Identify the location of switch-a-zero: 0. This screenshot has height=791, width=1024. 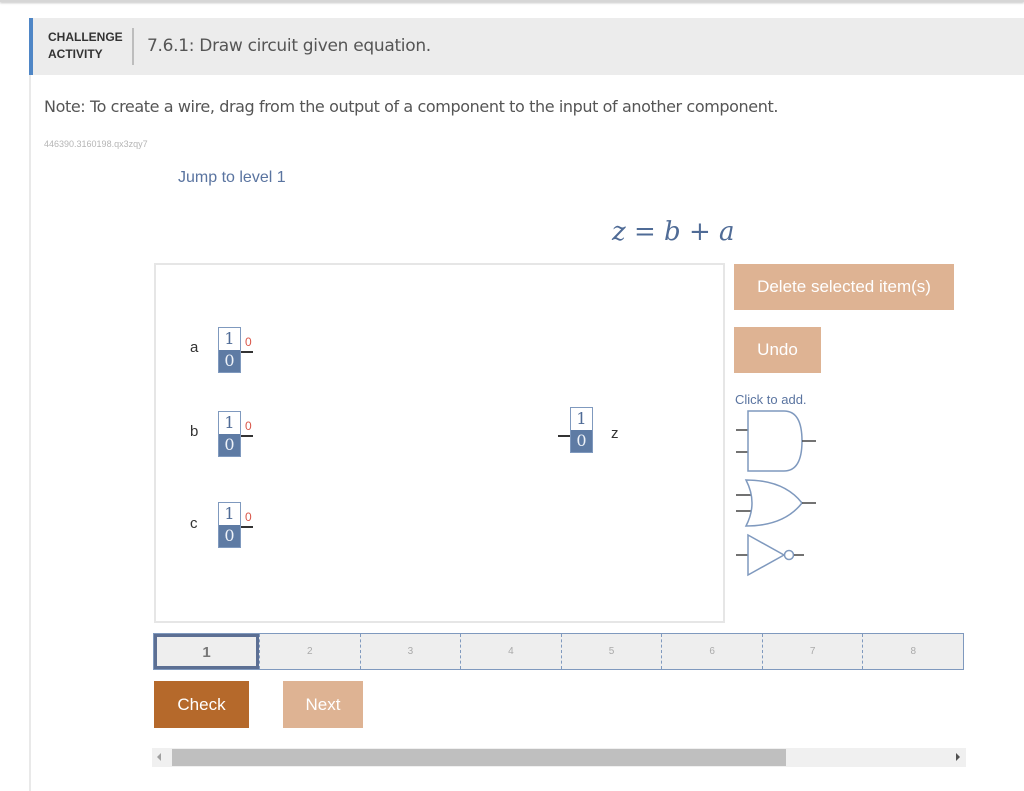
(229, 361).